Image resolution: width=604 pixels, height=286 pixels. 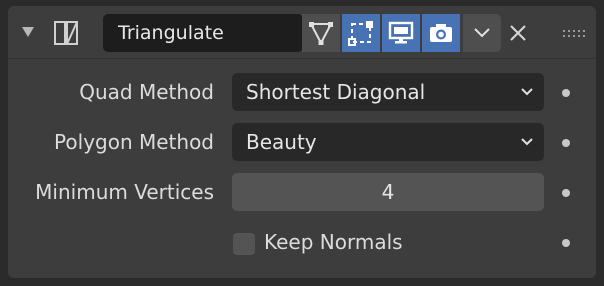 I want to click on keep-normals-checkbox, so click(x=244, y=244).